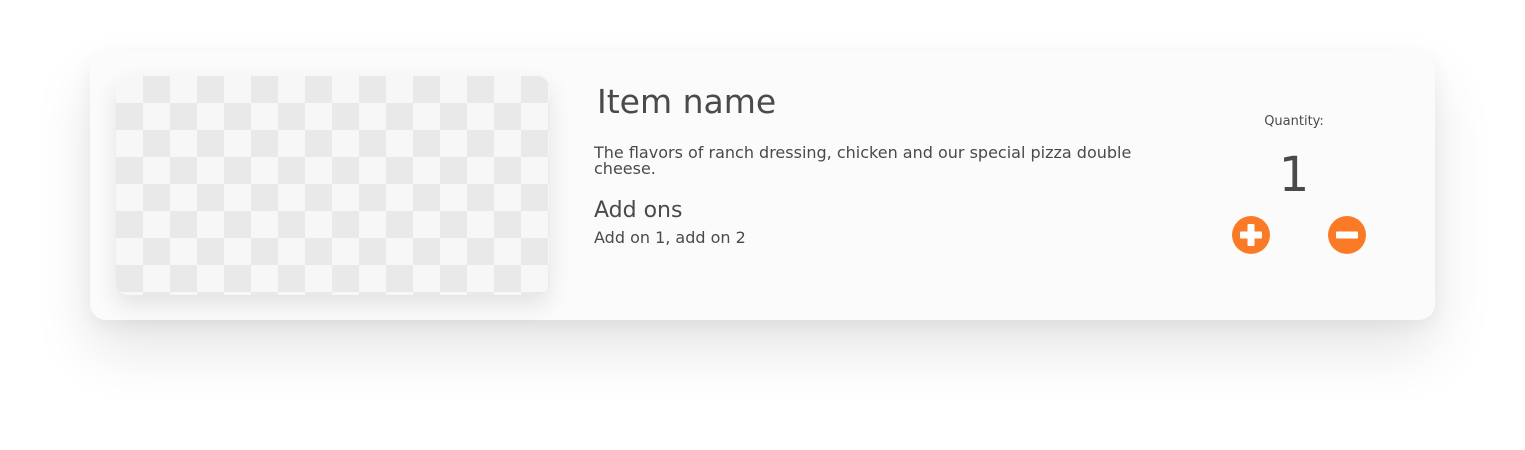 Image resolution: width=1525 pixels, height=450 pixels. I want to click on decrease-quantity-button, so click(1347, 235).